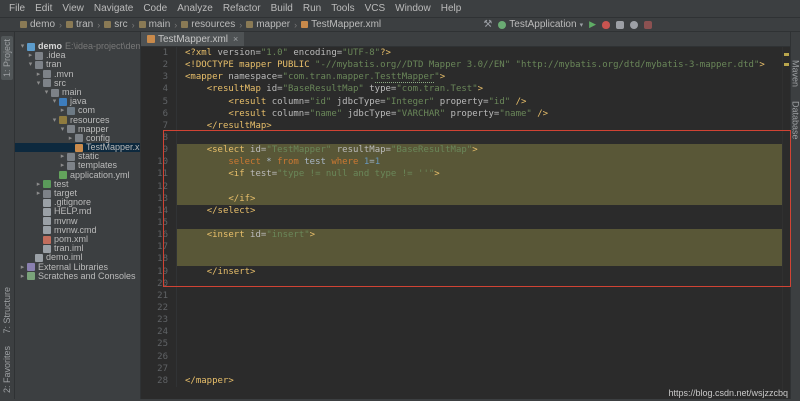 The image size is (800, 401). What do you see at coordinates (77, 55) in the screenshot?
I see `tree-item-idea: ▸ .idea` at bounding box center [77, 55].